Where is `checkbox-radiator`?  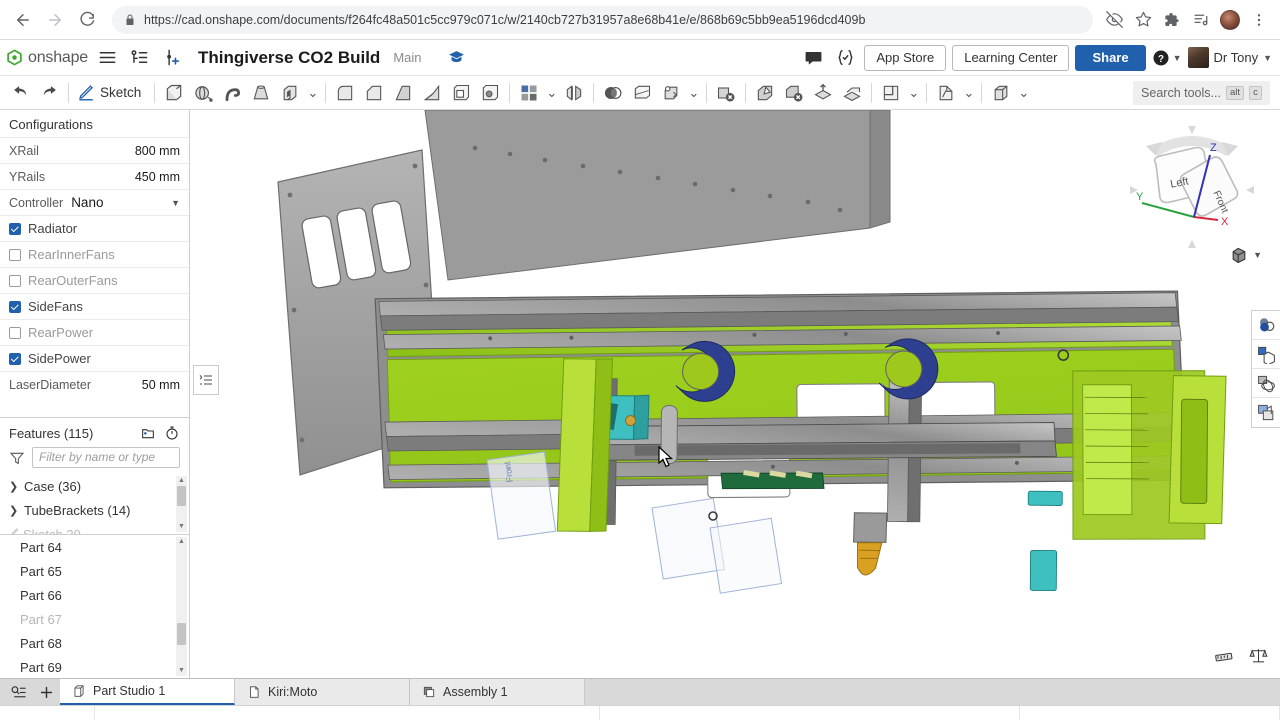 checkbox-radiator is located at coordinates (15, 228).